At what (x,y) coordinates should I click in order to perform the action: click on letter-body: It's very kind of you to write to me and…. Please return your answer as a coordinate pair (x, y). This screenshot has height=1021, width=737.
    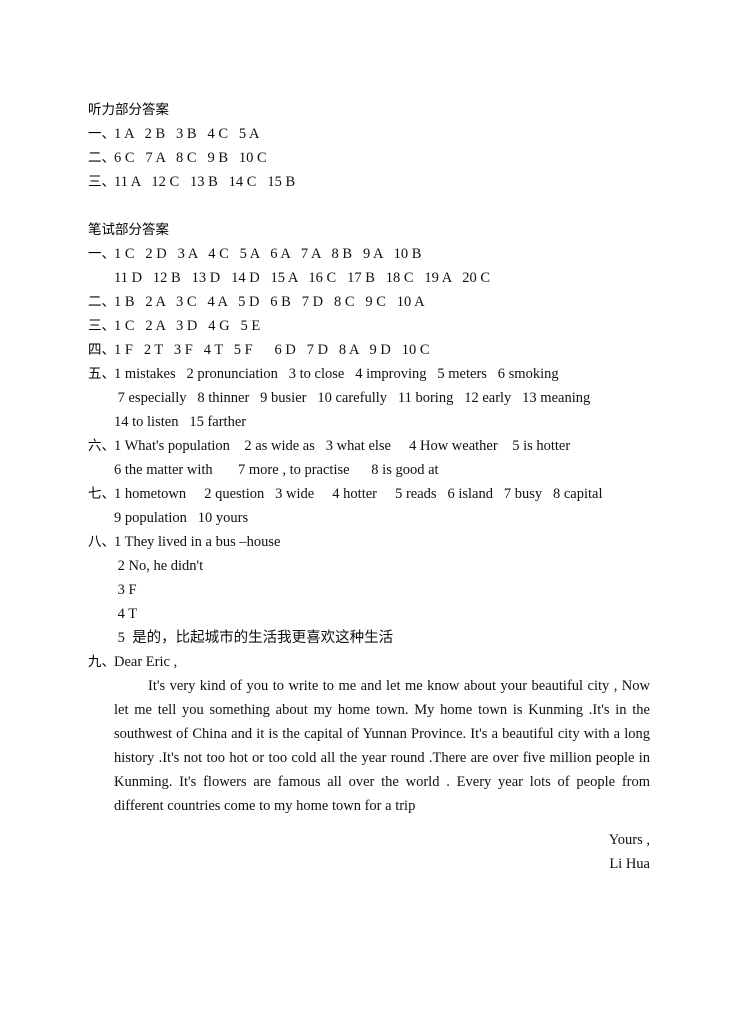
    Looking at the image, I should click on (382, 746).